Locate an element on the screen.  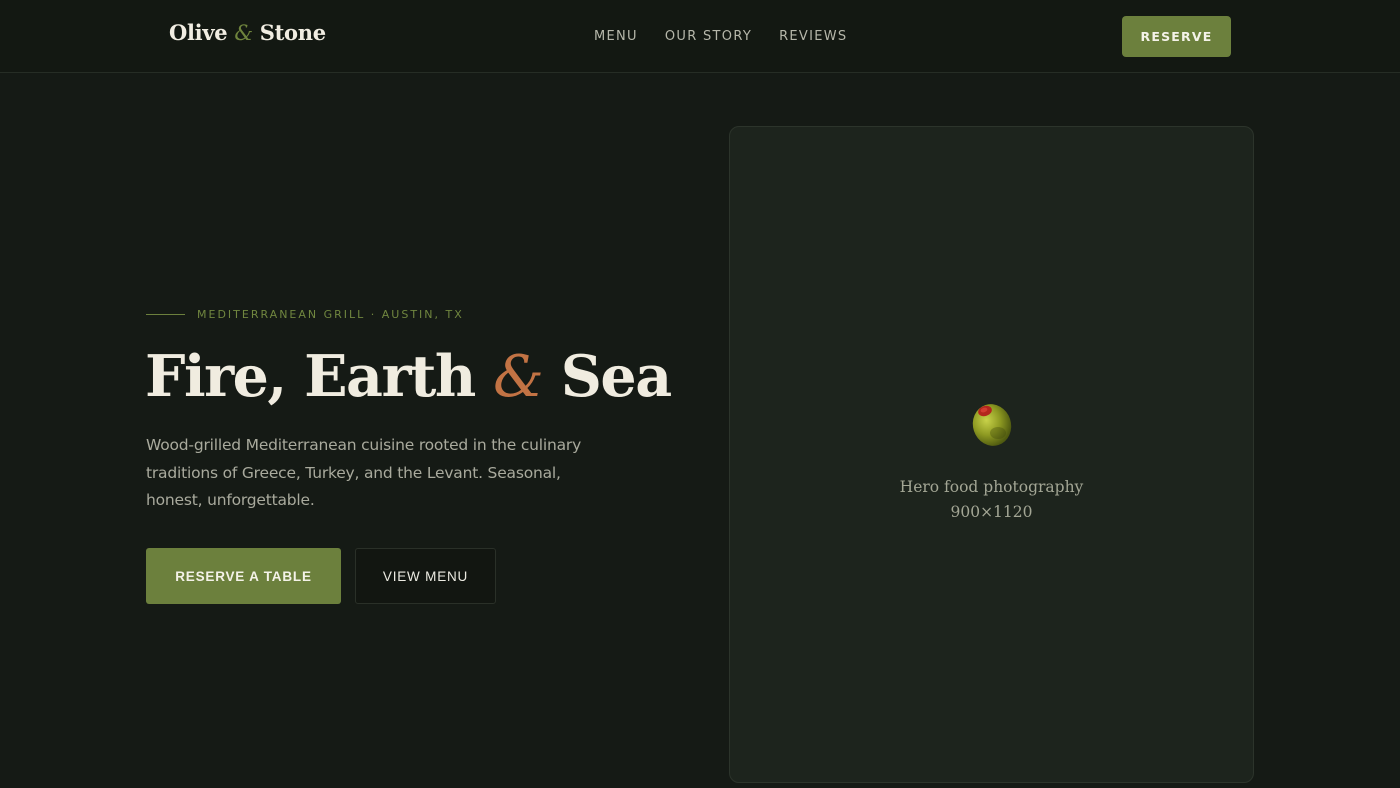
hero-headline: Fire, Earth & Sea is located at coordinates (408, 377).